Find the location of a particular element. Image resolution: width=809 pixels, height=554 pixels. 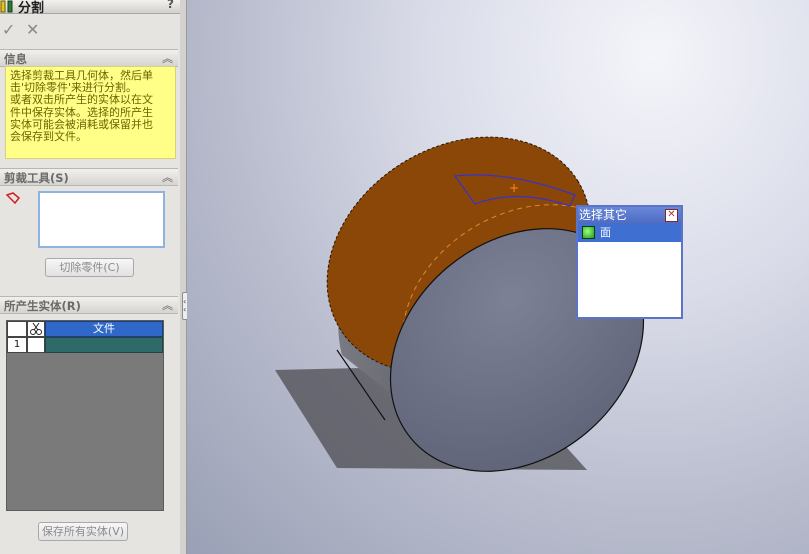

row-file-cell is located at coordinates (104, 345).